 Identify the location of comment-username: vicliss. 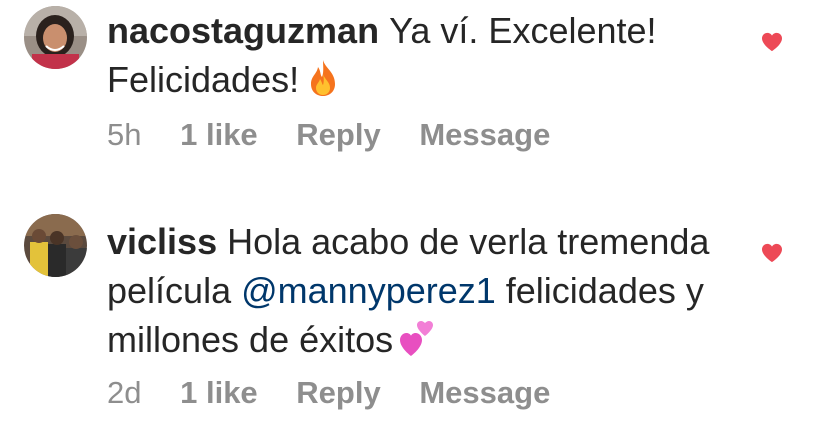
(162, 241).